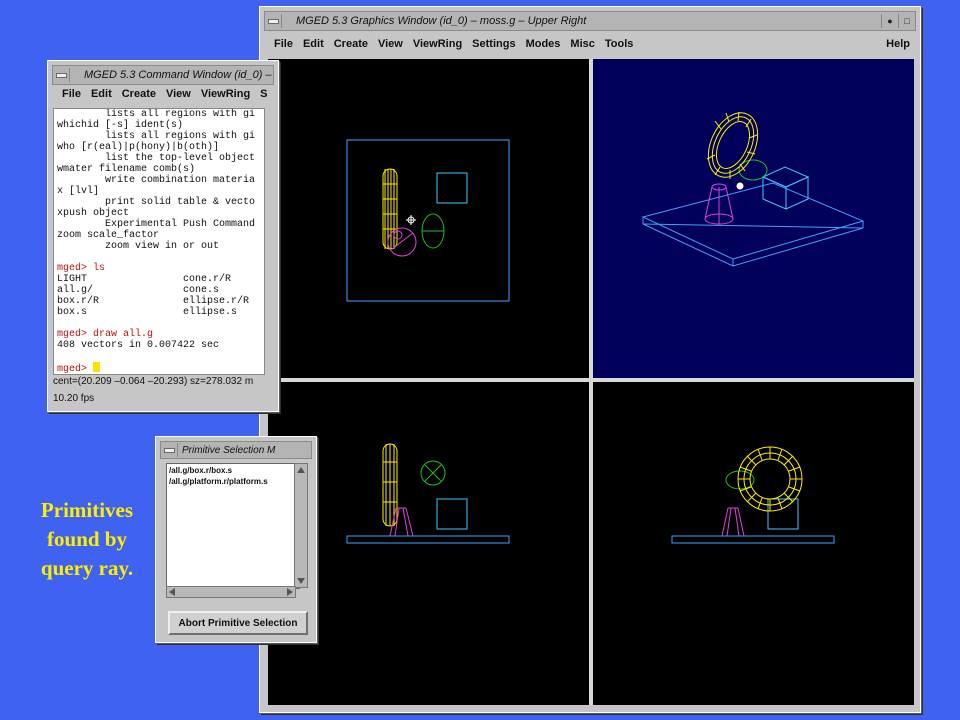  Describe the element at coordinates (108, 235) in the screenshot. I see `console-line: zoom scale_factor` at that location.